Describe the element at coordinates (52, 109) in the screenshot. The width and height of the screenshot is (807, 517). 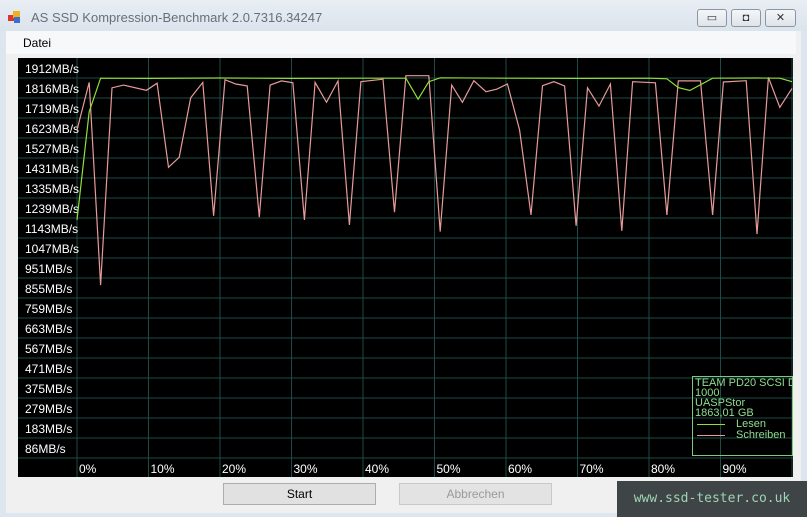
I see `y-tick-label: 1719MB/s` at that location.